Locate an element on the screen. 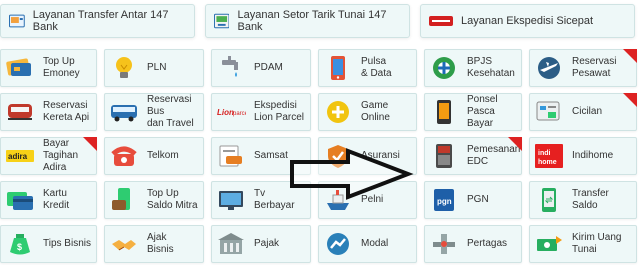  service-tile-airplane: Reservasi Pesawat is located at coordinates (583, 68).